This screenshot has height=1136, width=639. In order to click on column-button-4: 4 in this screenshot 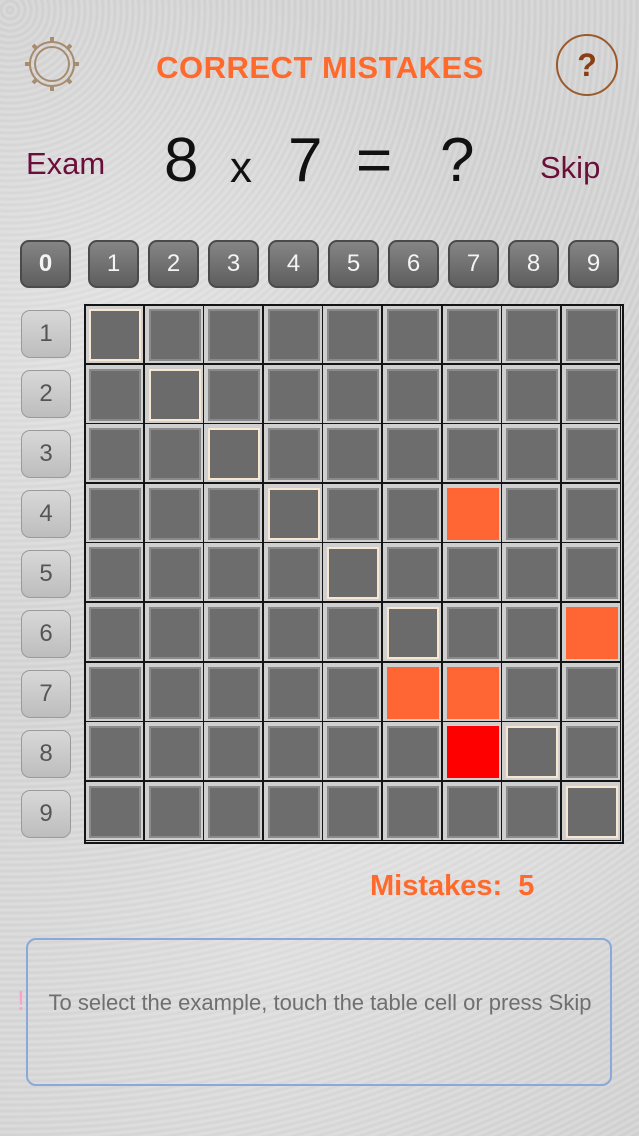, I will do `click(293, 264)`.